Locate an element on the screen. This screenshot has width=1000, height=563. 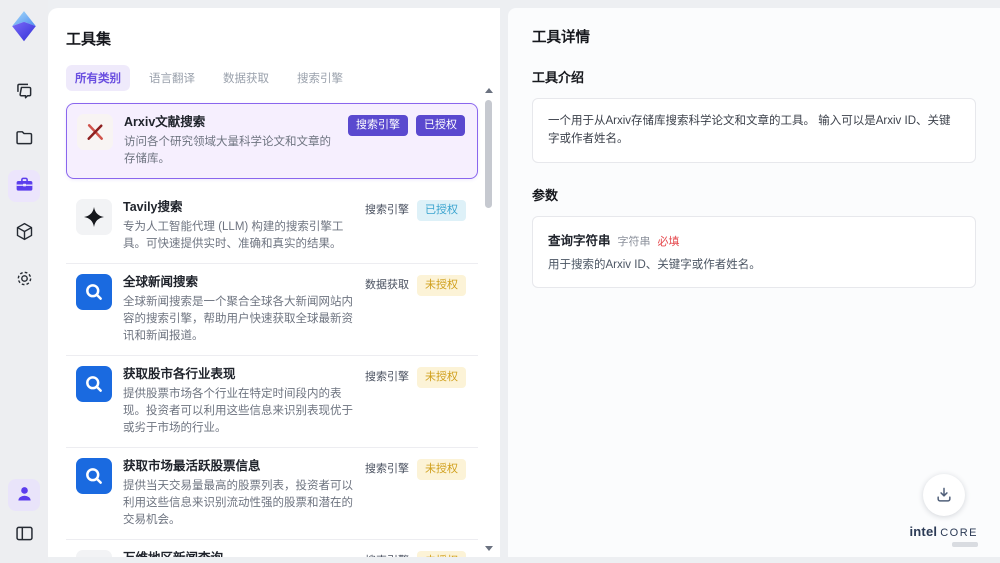
category-tabs: 所有类别 语言翻译 数据获取 搜索引擎 is located at coordinates (272, 78).